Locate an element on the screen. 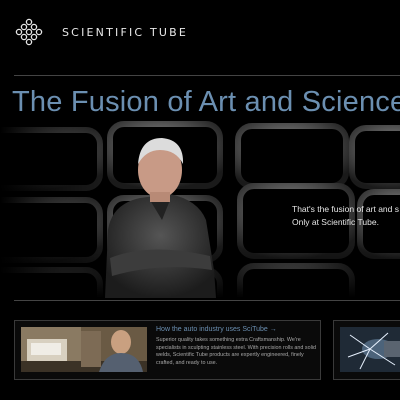  feature-image-sparks is located at coordinates (370, 349).